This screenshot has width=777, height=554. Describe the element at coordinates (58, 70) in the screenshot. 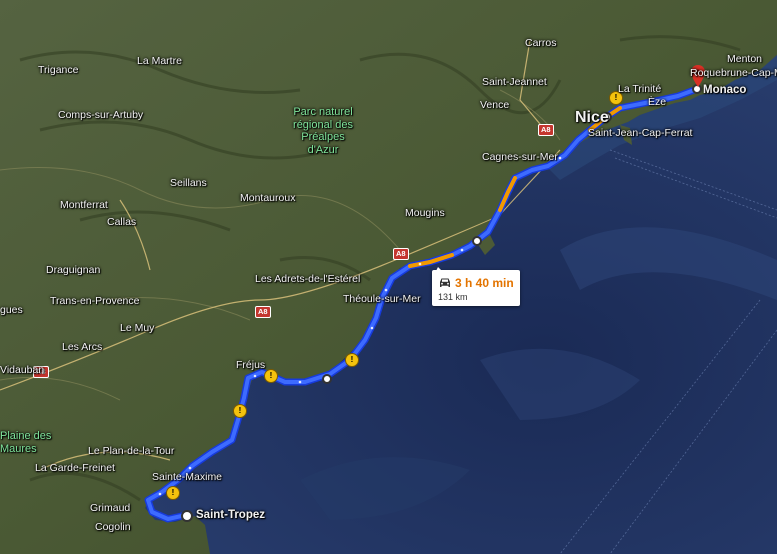

I see `place-label: Trigance` at that location.